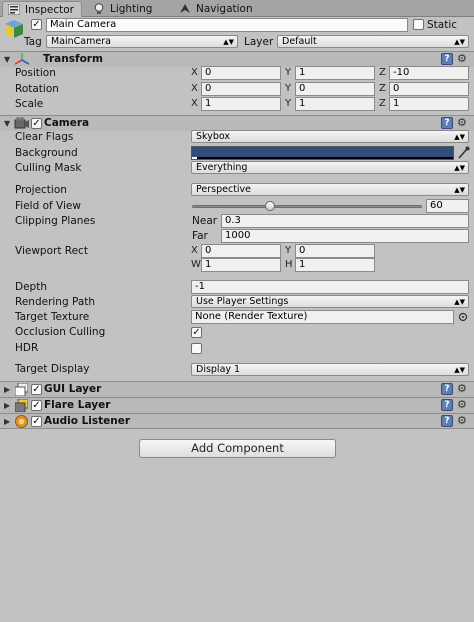  Describe the element at coordinates (241, 104) in the screenshot. I see `scale-x-input: 1` at that location.